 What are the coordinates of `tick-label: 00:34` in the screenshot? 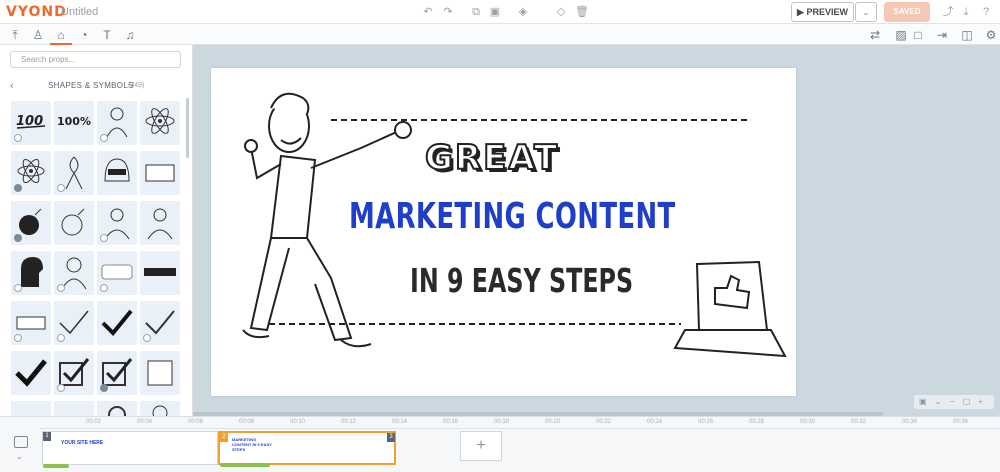 It's located at (910, 422).